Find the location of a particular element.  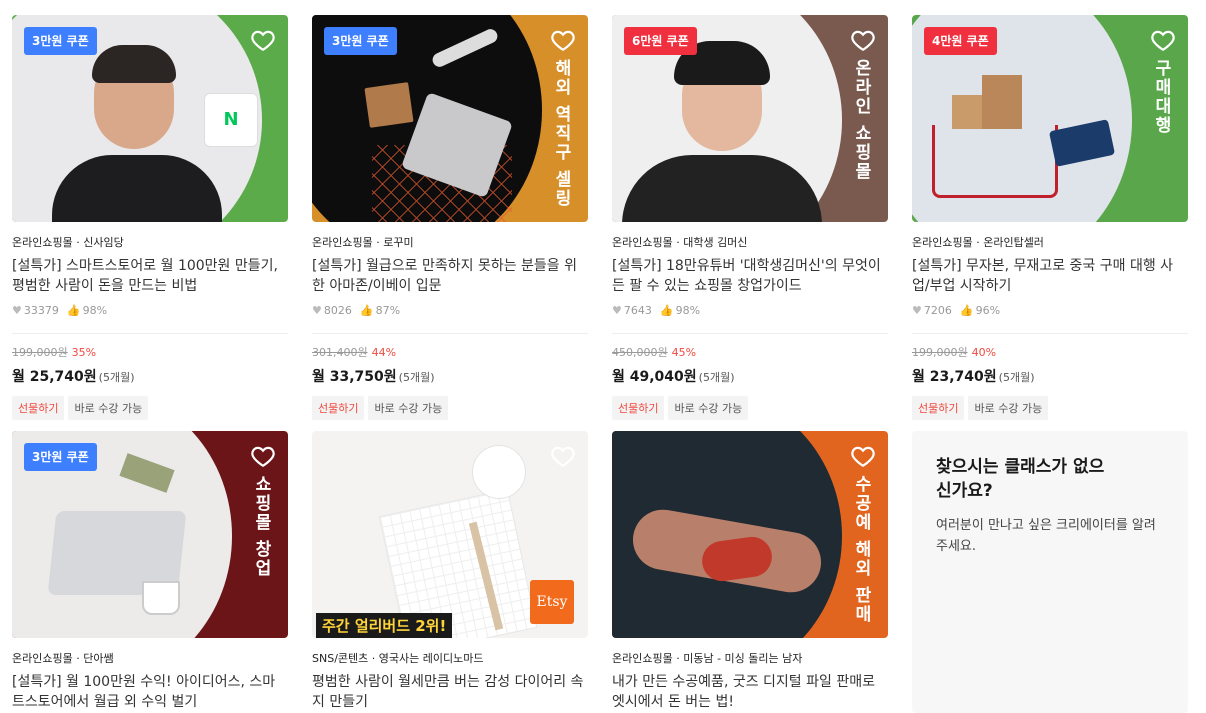

class-thumbnail: 온라인 쇼핑몰 6만원 쿠폰 is located at coordinates (750, 118).